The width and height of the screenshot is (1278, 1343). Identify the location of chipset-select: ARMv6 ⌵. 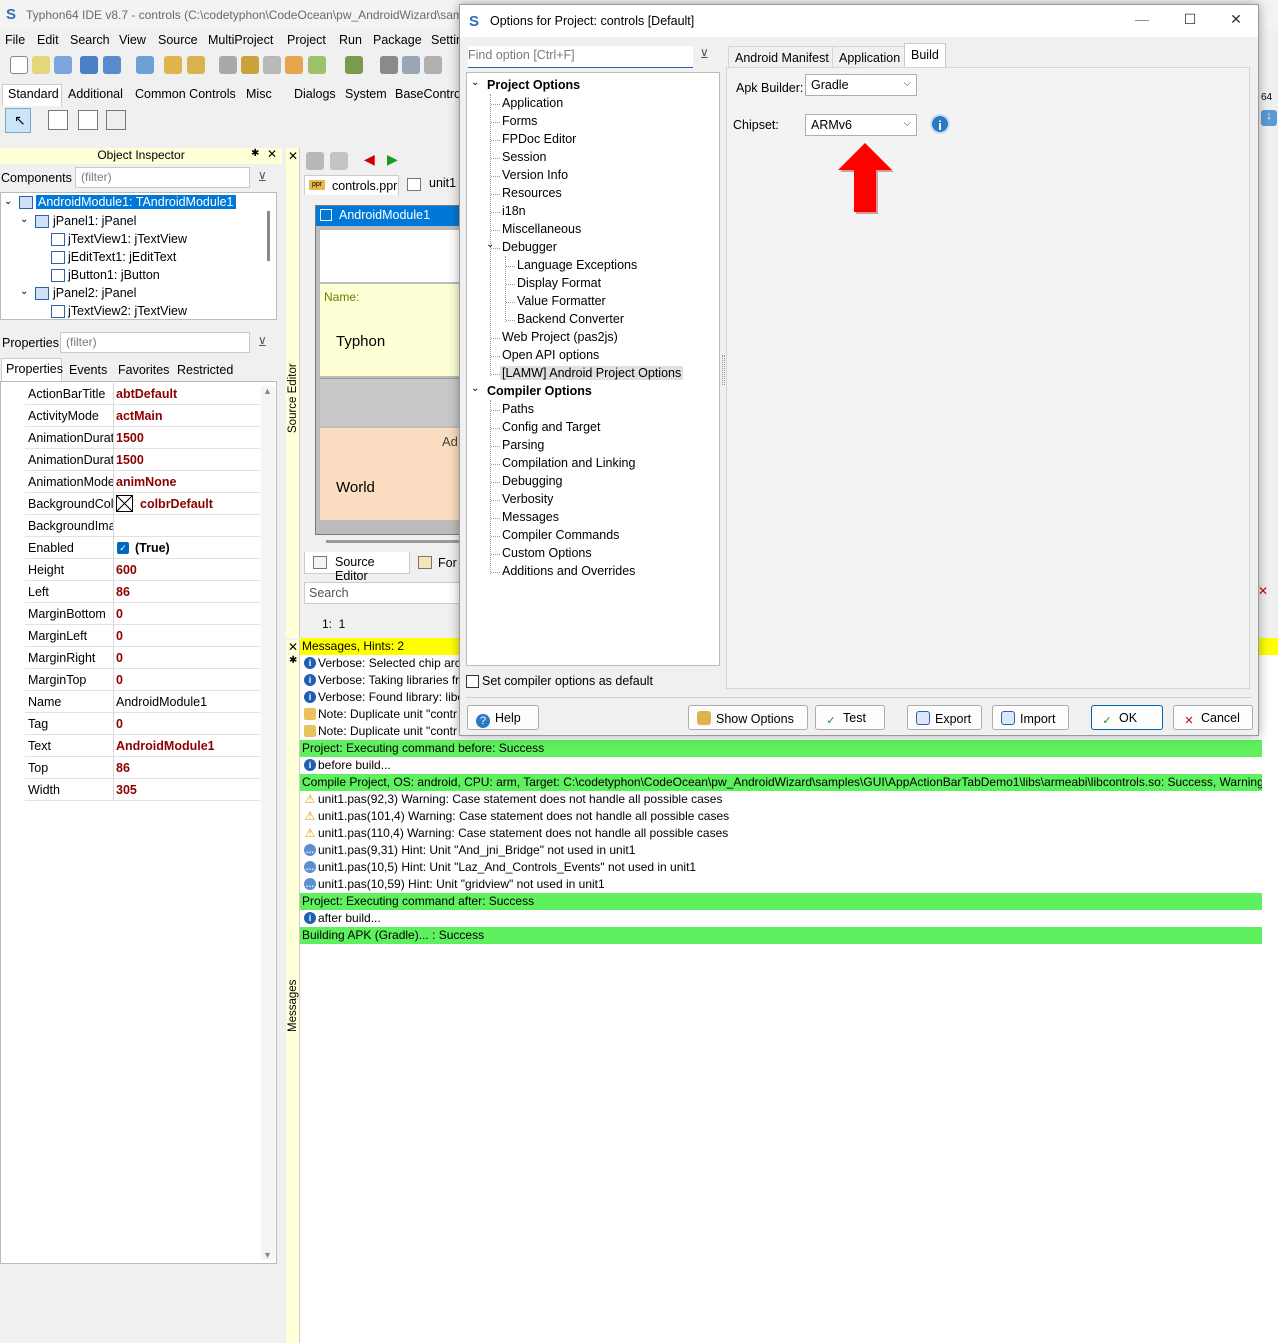
(861, 125).